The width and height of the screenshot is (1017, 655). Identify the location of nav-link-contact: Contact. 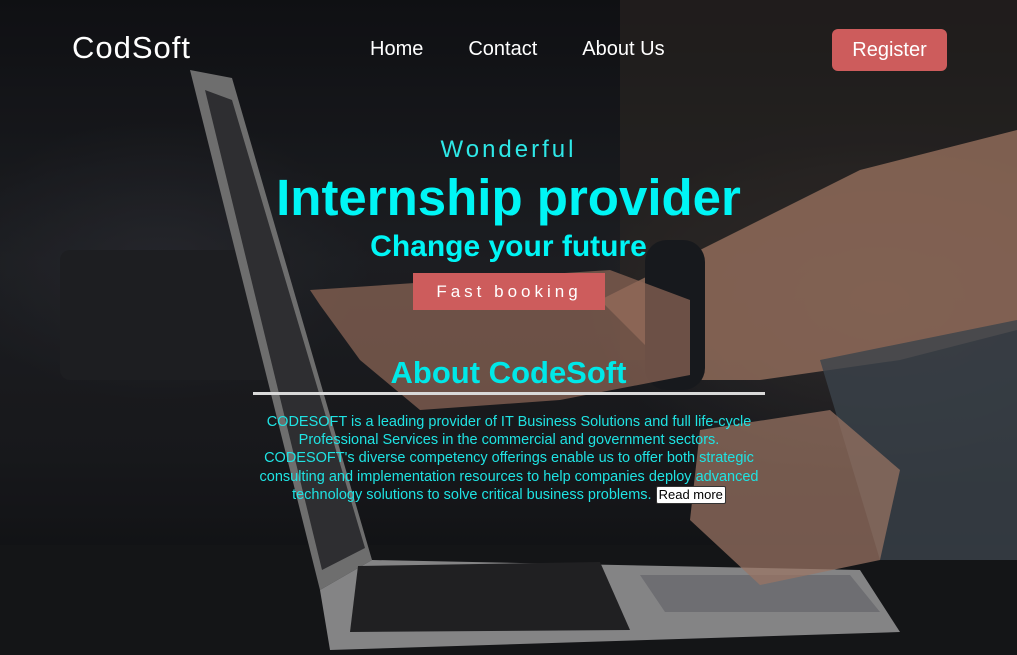
(502, 49).